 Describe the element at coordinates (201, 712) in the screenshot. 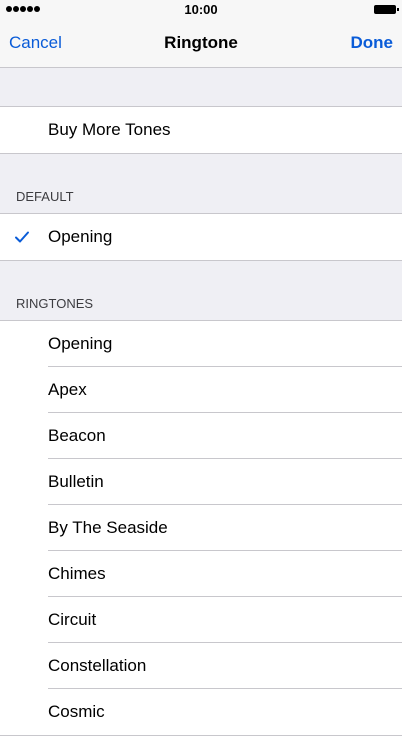

I see `ringtone-row: Cosmic` at that location.